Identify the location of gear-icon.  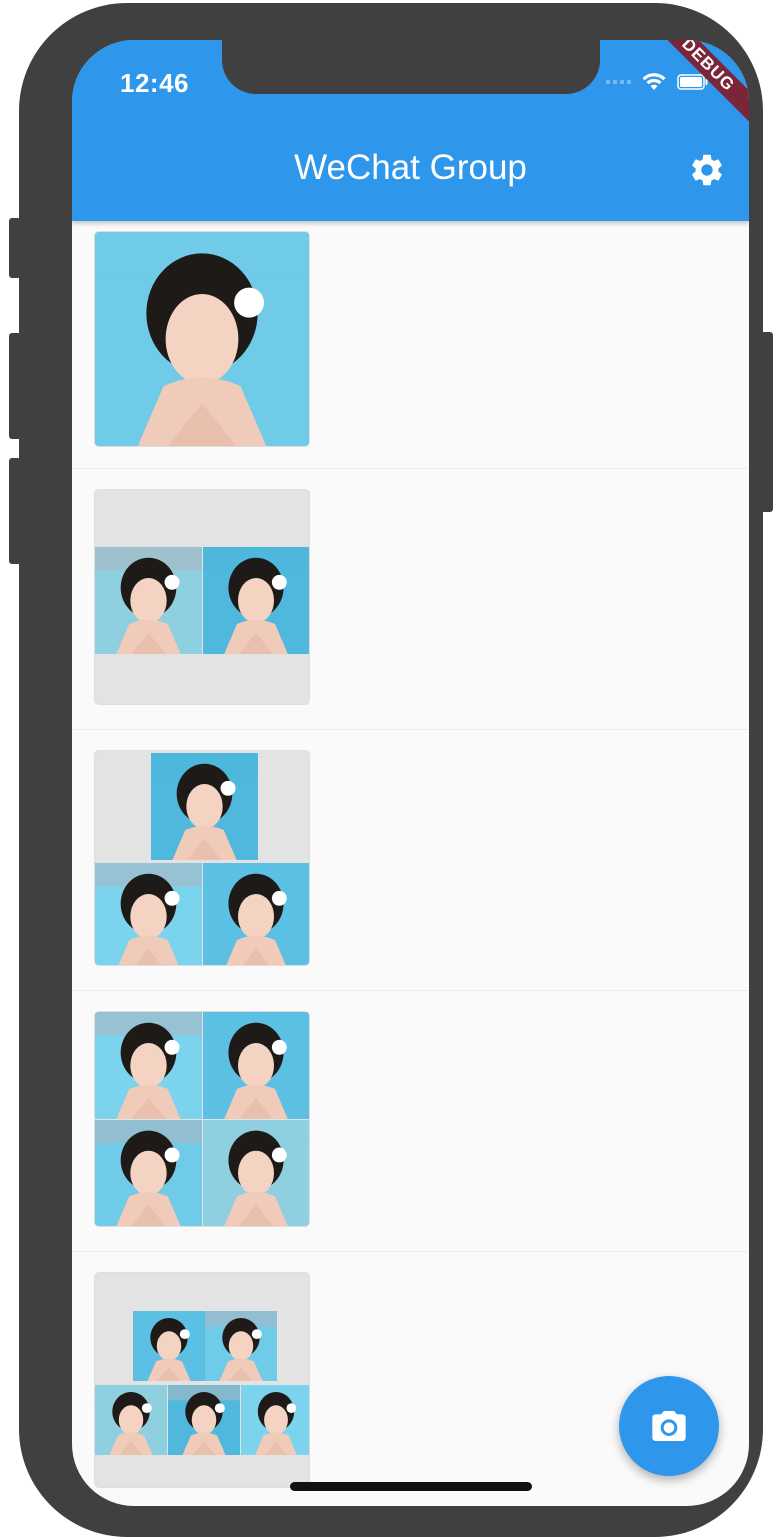
(707, 170).